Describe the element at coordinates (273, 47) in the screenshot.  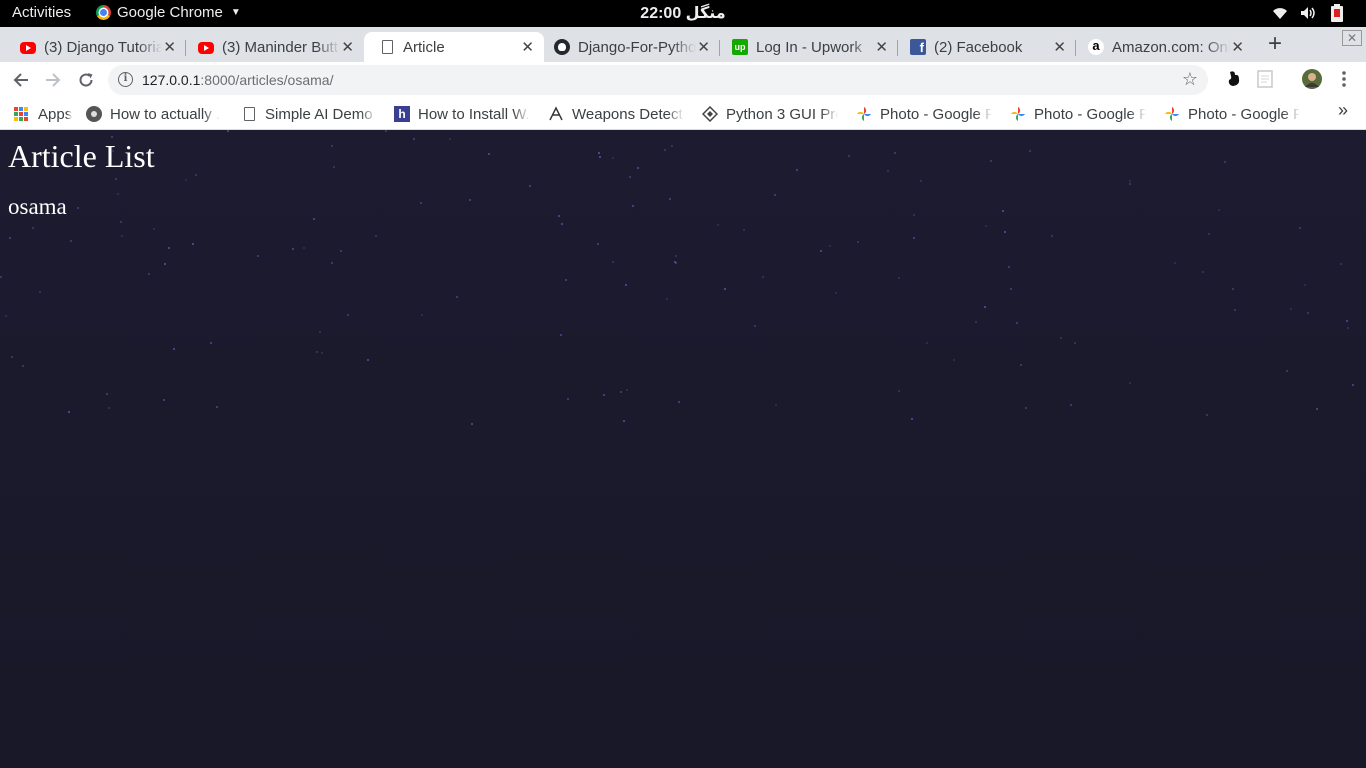
I see `tab-maninder-butt: (3) Maninder Butt ✕` at that location.